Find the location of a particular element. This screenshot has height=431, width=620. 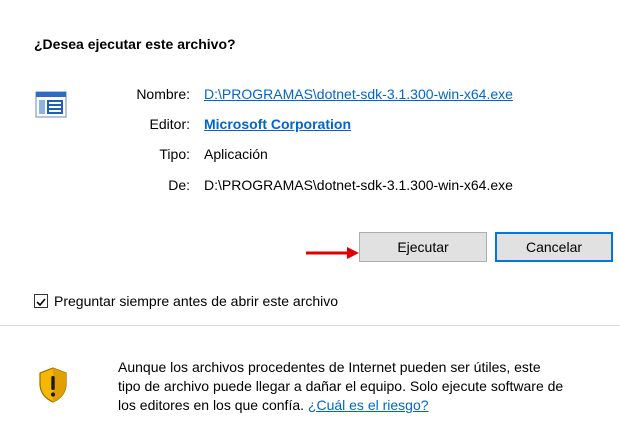

from-label: De: is located at coordinates (179, 185).